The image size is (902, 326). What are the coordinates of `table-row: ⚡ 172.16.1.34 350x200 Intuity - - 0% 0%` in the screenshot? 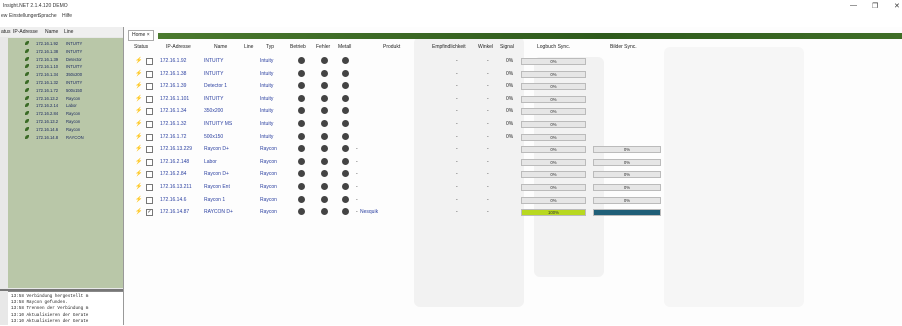 It's located at (451, 112).